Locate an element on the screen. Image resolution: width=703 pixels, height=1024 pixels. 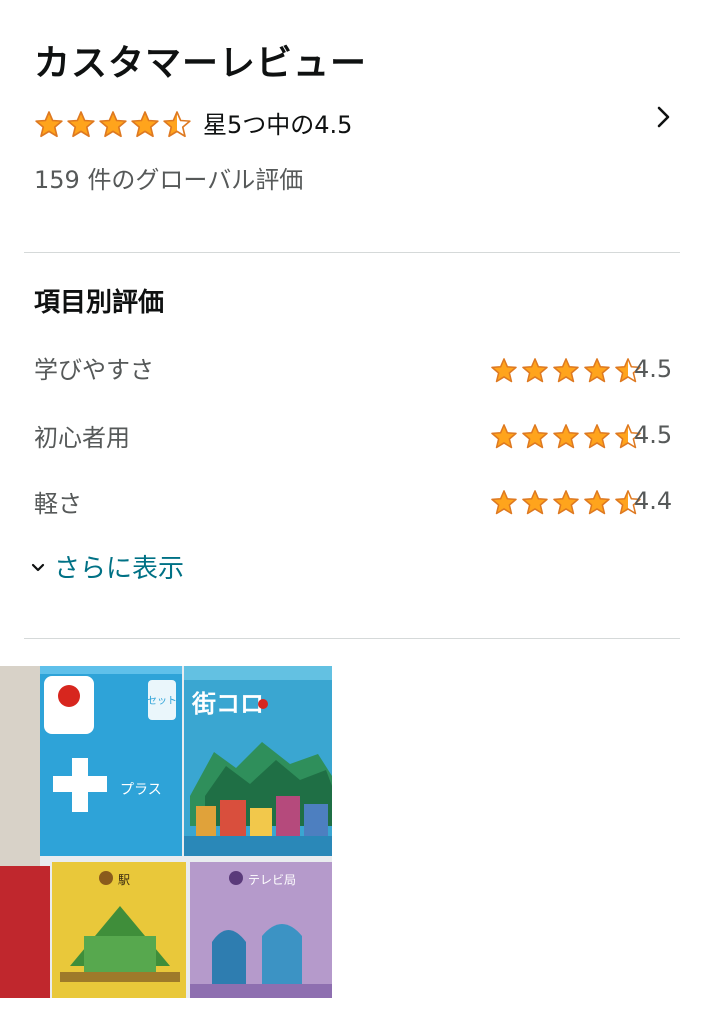
image-label-set: セット is located at coordinates (162, 701).